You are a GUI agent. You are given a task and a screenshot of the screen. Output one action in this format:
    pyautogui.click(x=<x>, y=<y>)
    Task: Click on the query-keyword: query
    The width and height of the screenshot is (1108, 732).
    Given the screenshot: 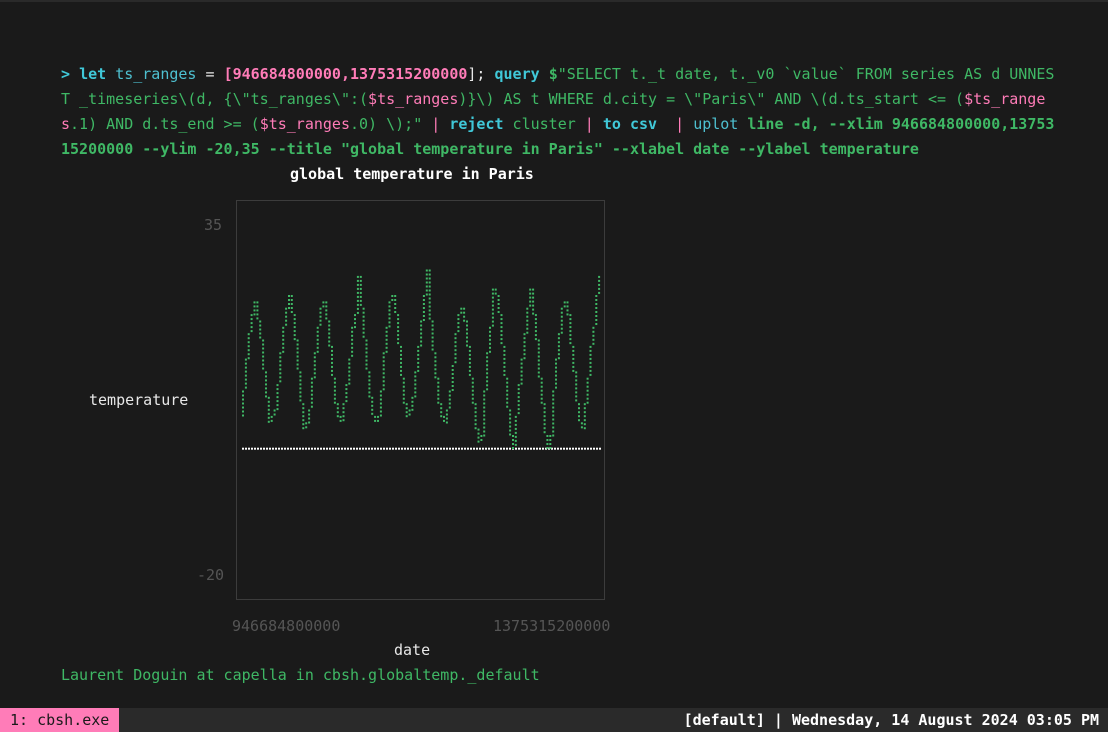 What is the action you would take?
    pyautogui.click(x=517, y=74)
    